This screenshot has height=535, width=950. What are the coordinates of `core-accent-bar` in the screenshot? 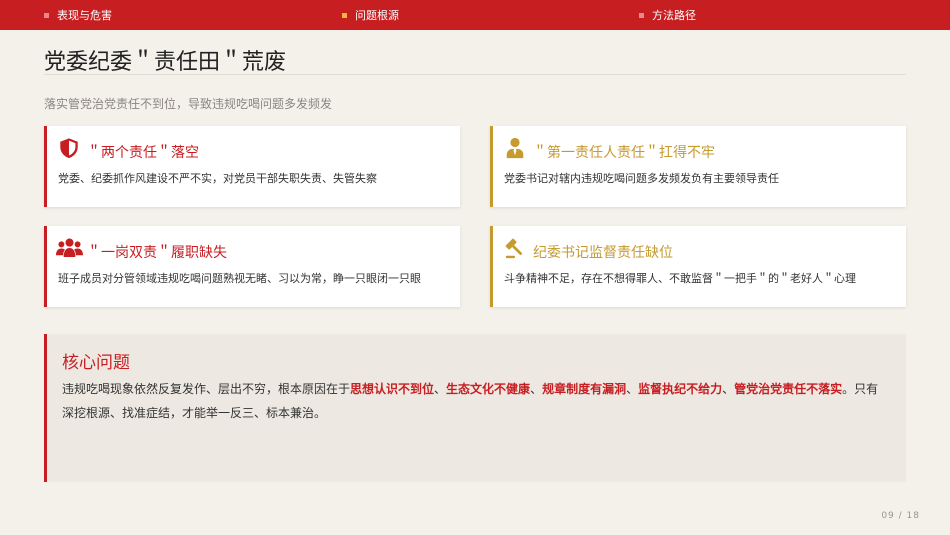 It's located at (45, 408).